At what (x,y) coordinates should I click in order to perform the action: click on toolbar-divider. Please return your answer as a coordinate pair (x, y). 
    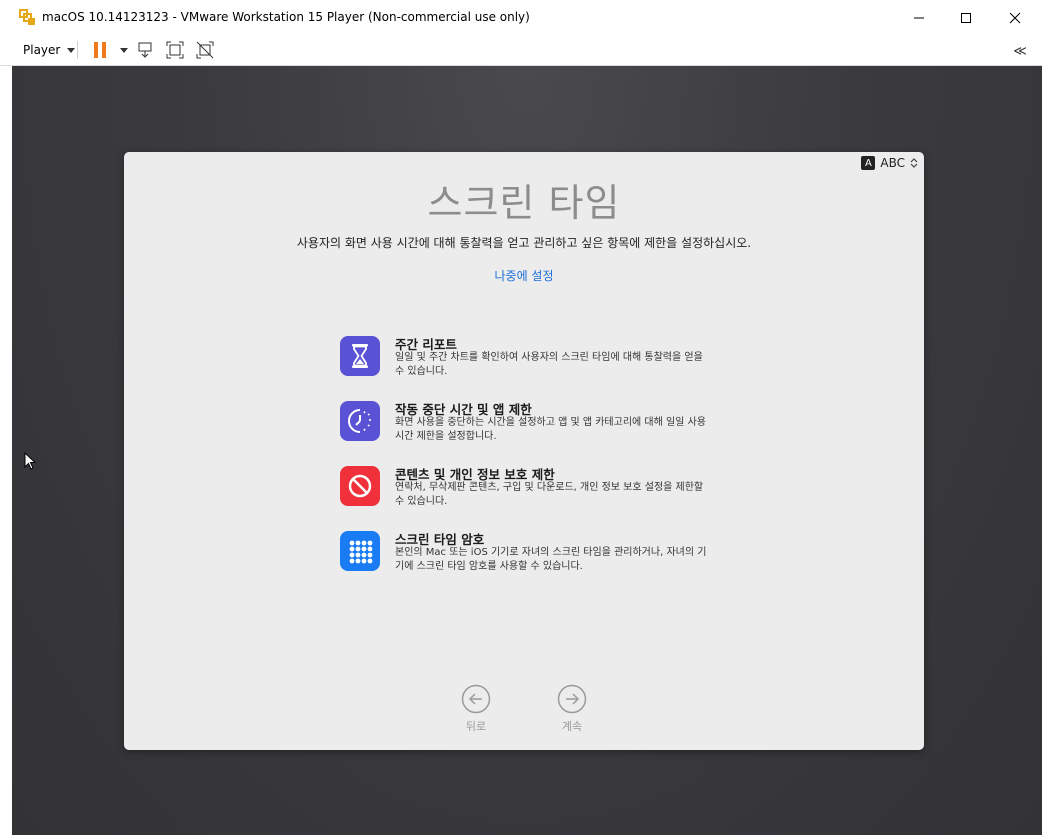
    Looking at the image, I should click on (77, 50).